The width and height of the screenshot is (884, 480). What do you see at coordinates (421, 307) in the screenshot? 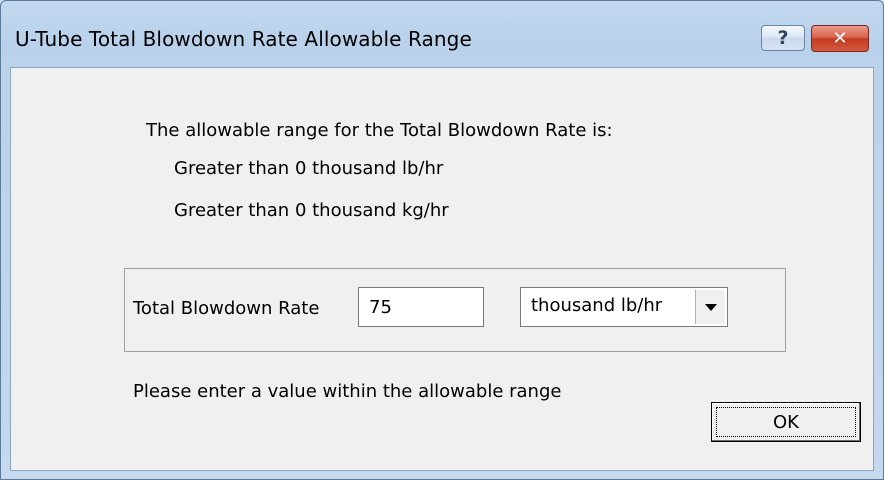
I see `blowdown-rate-input` at bounding box center [421, 307].